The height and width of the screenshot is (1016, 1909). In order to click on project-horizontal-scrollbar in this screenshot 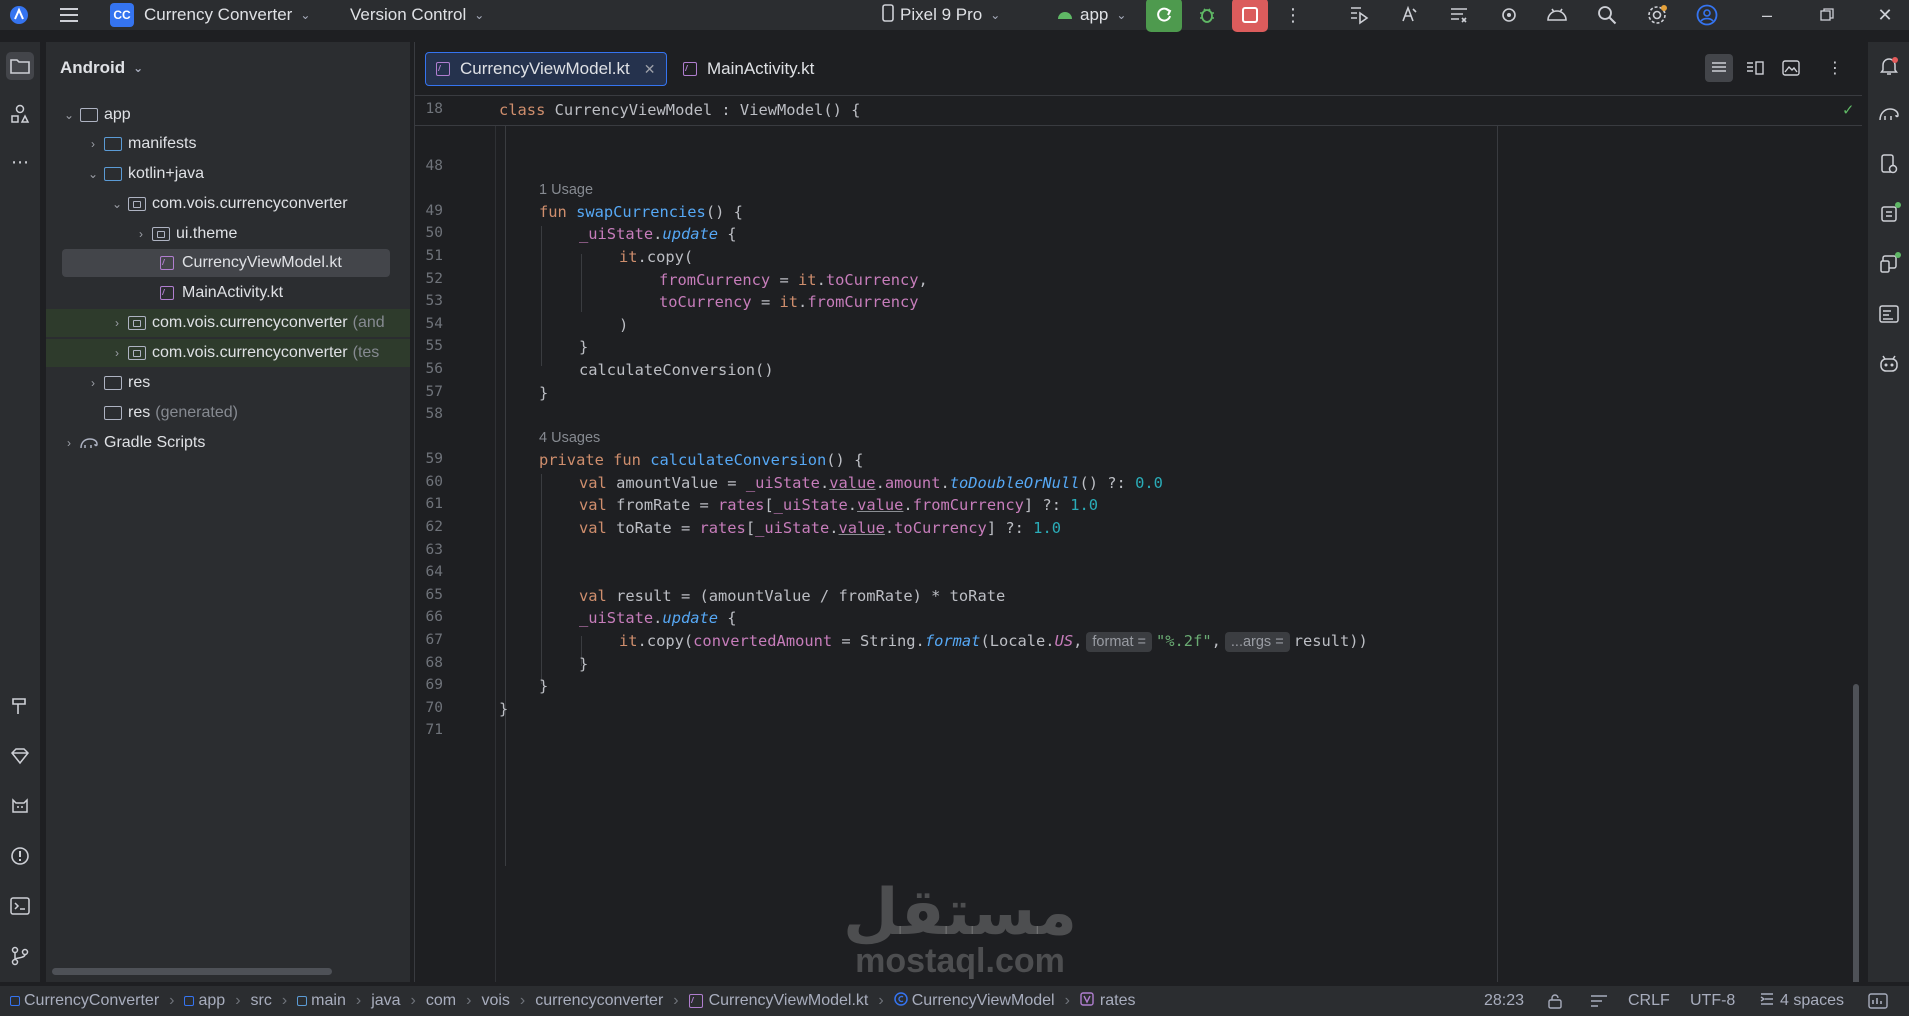, I will do `click(192, 971)`.